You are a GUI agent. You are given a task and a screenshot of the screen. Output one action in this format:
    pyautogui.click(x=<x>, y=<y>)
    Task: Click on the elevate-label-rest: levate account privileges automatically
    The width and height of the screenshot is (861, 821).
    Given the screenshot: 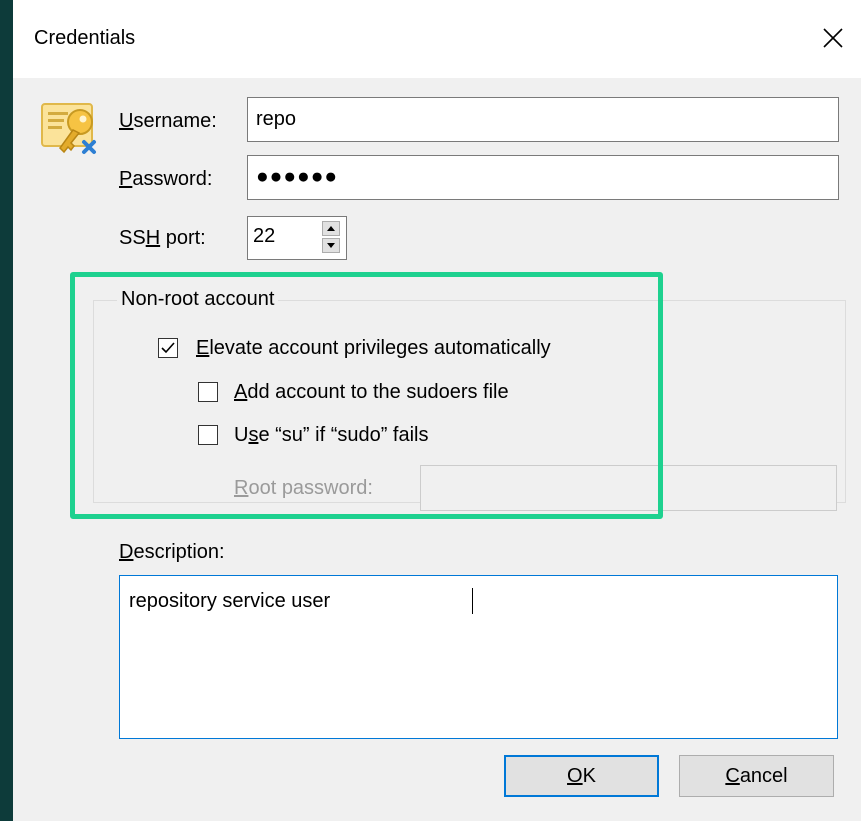 What is the action you would take?
    pyautogui.click(x=380, y=348)
    